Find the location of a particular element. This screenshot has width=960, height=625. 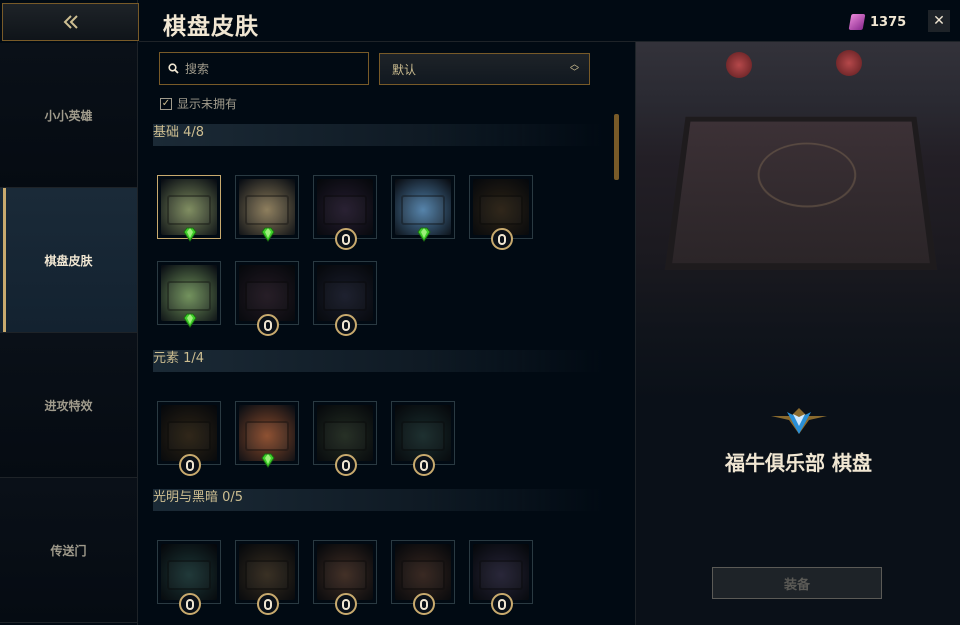

checkbox-check-icon: ✓ is located at coordinates (166, 103).